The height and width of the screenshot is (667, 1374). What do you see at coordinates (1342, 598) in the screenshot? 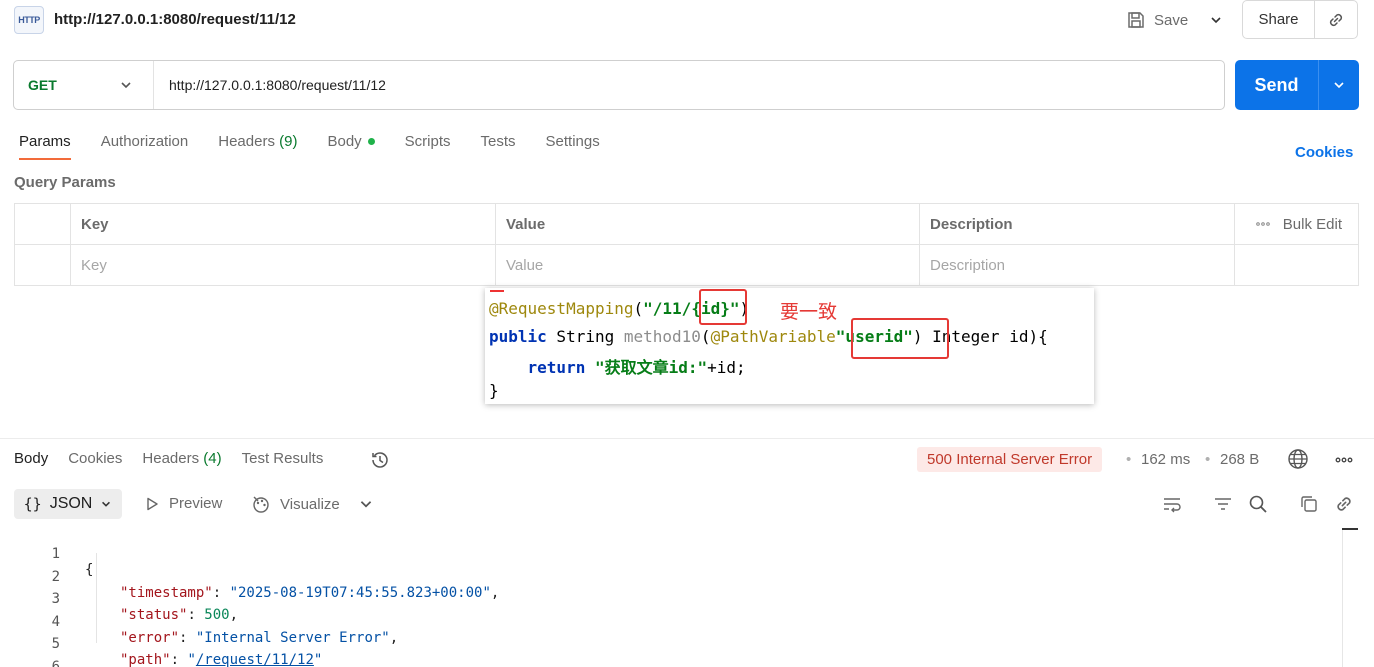
I see `scrollbar-track` at bounding box center [1342, 598].